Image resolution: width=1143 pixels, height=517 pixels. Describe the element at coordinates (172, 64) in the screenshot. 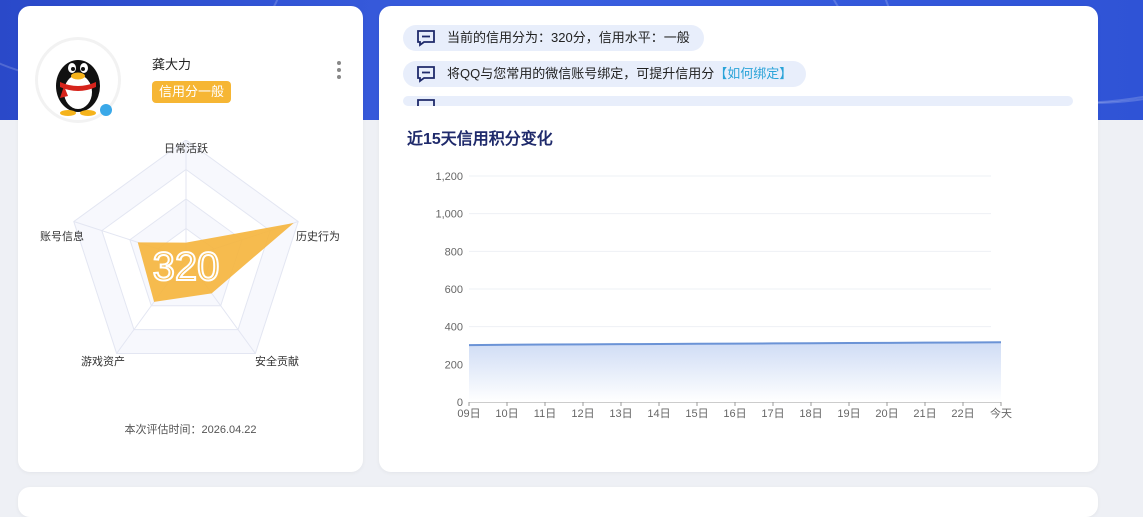

I see `user-name: 龚大力` at that location.